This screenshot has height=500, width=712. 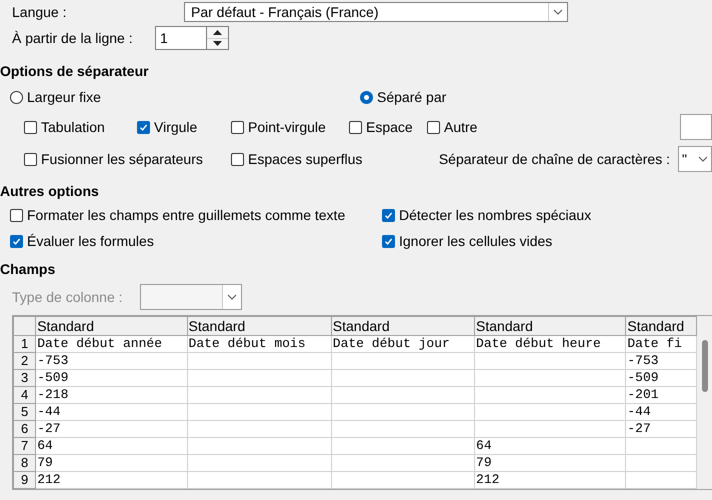 What do you see at coordinates (389, 127) in the screenshot?
I see `checkbox-label: Espace` at bounding box center [389, 127].